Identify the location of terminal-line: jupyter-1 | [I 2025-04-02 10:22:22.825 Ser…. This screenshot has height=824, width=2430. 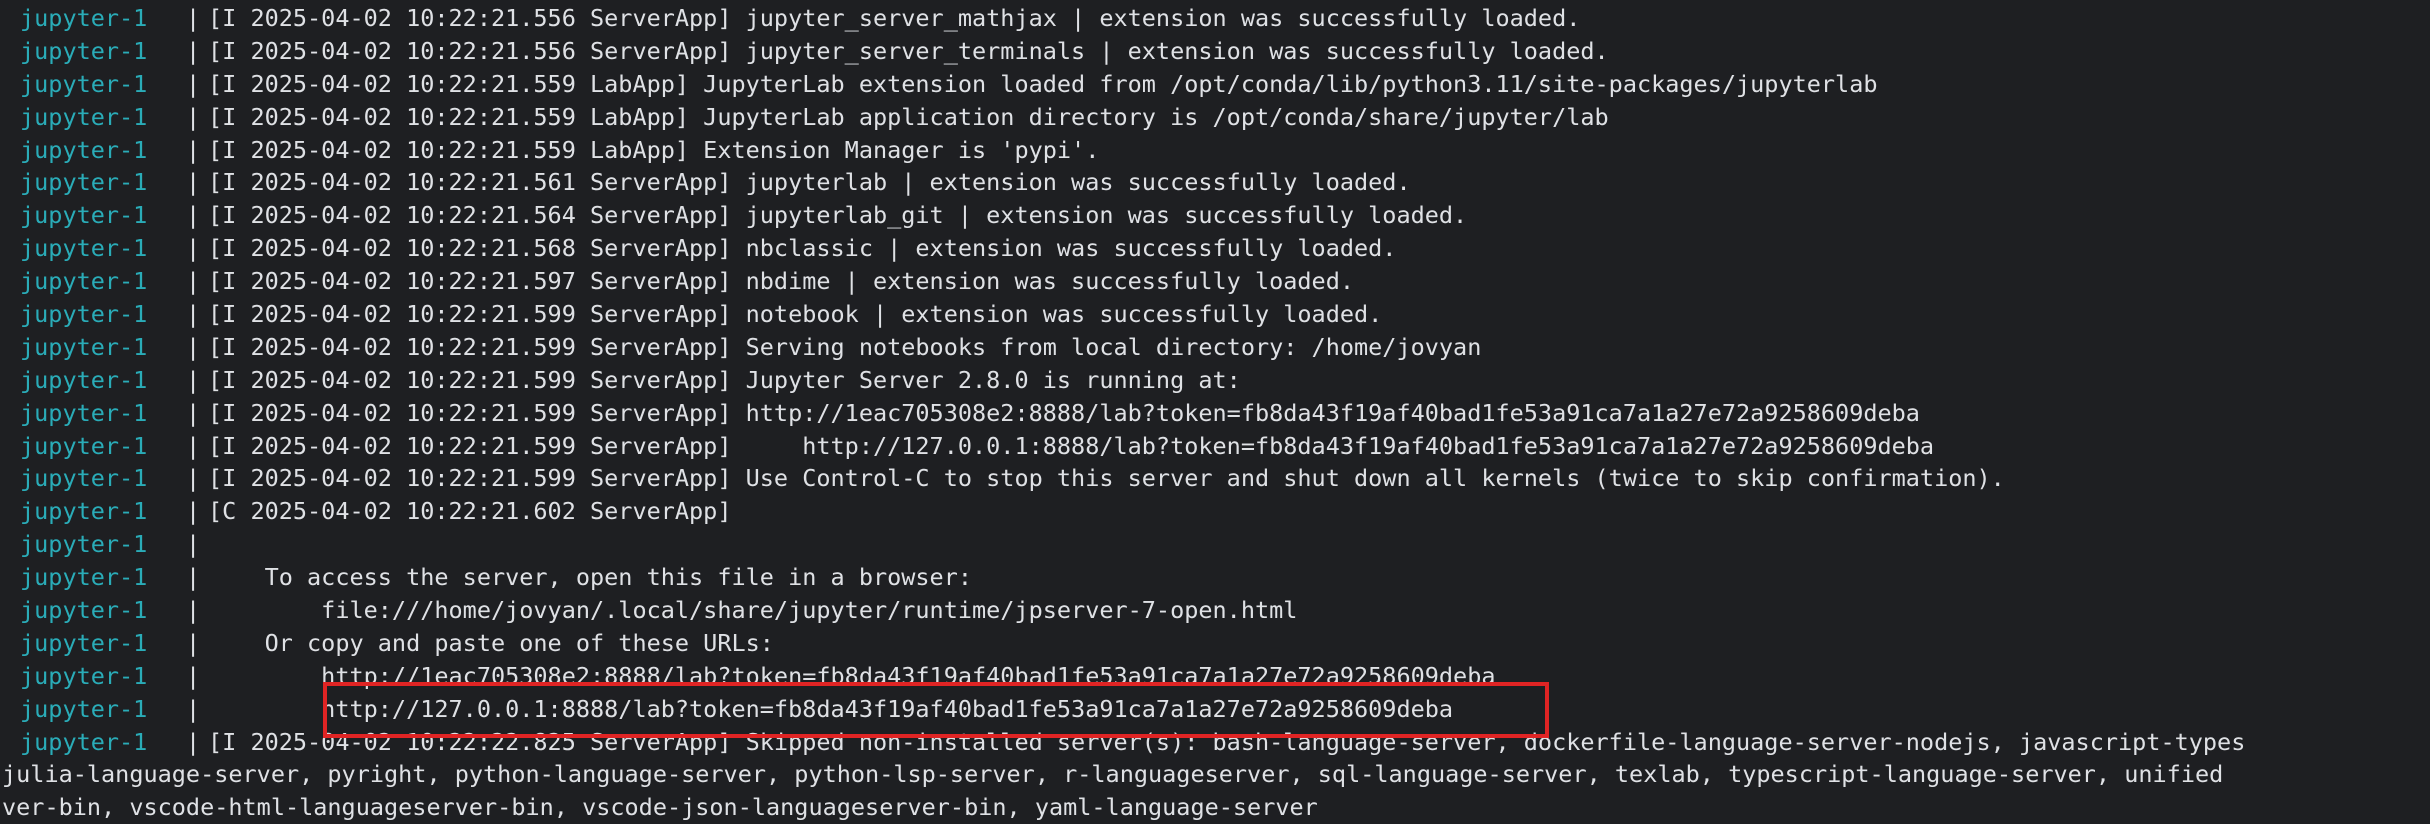
(1215, 742).